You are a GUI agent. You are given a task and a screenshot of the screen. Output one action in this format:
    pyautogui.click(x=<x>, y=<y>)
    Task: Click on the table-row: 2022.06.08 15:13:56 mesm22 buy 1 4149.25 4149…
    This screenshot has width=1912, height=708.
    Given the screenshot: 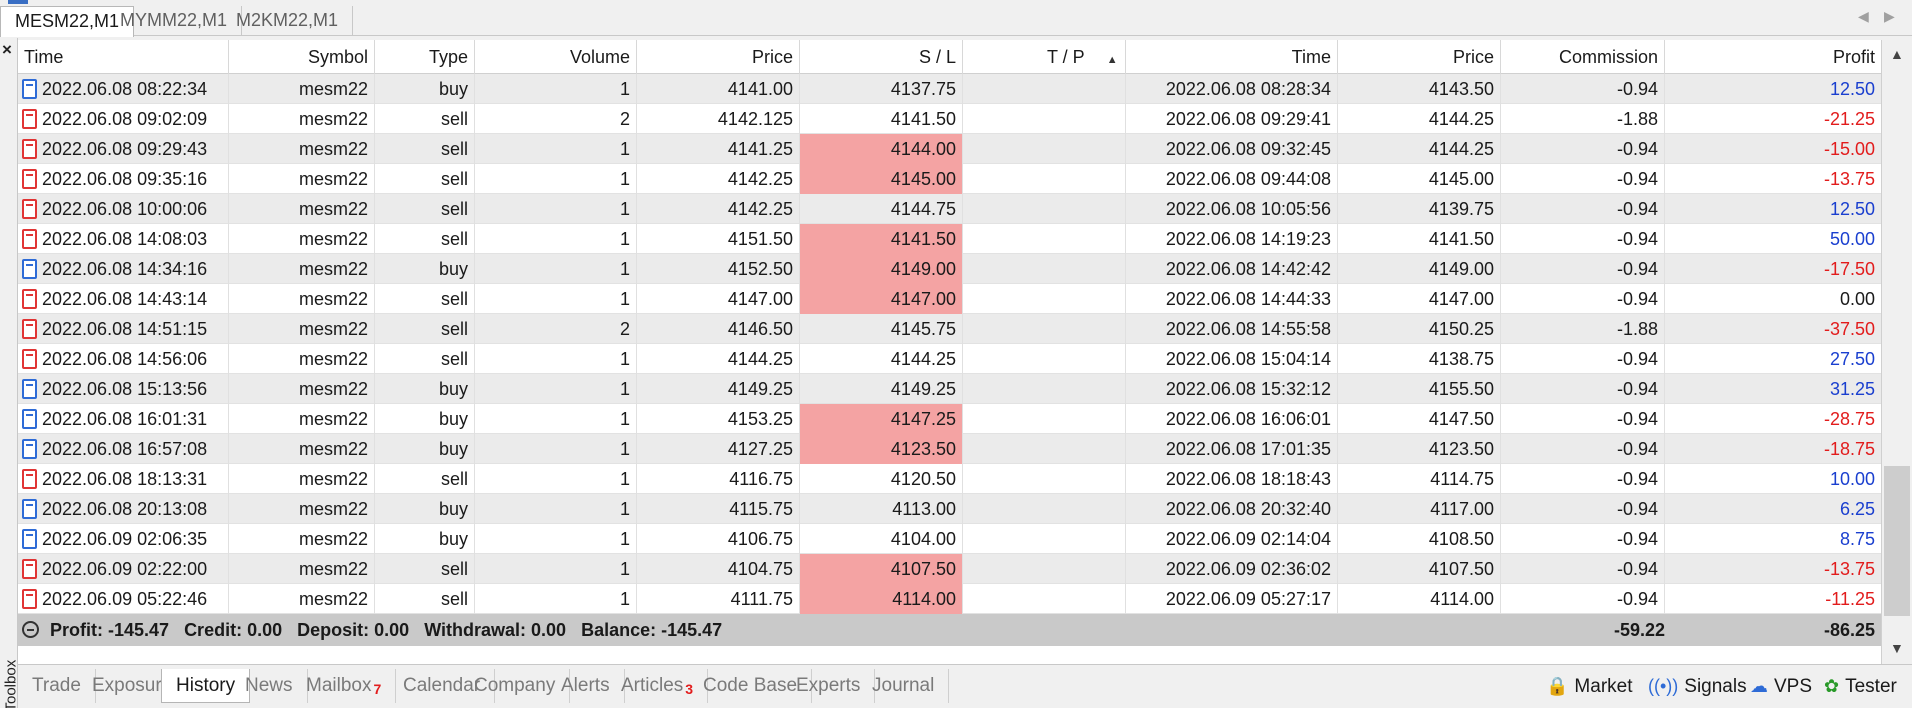 What is the action you would take?
    pyautogui.click(x=949, y=389)
    